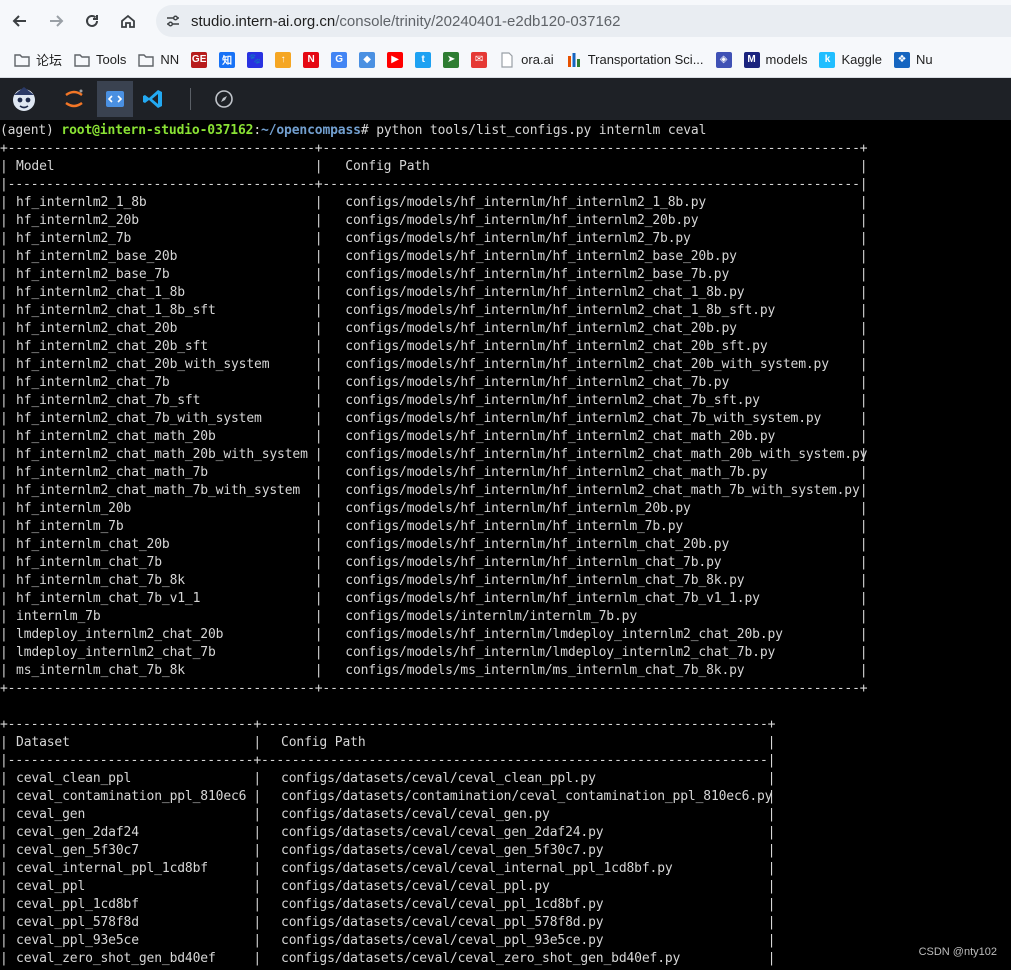 The height and width of the screenshot is (970, 1011). Describe the element at coordinates (56, 21) in the screenshot. I see `forward-button` at that location.